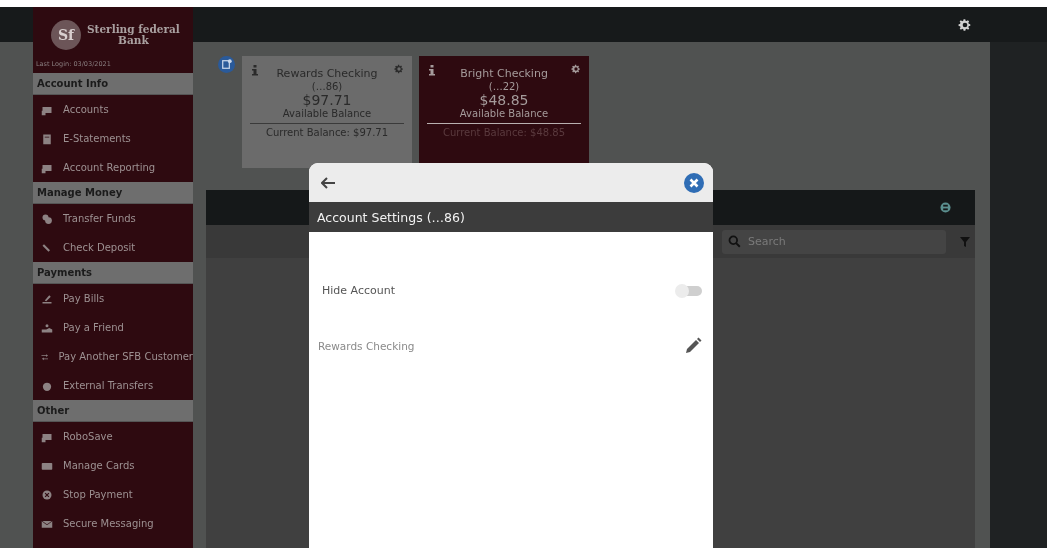 This screenshot has width=1047, height=548. What do you see at coordinates (327, 73) in the screenshot?
I see `account-name: Rewards Checking` at bounding box center [327, 73].